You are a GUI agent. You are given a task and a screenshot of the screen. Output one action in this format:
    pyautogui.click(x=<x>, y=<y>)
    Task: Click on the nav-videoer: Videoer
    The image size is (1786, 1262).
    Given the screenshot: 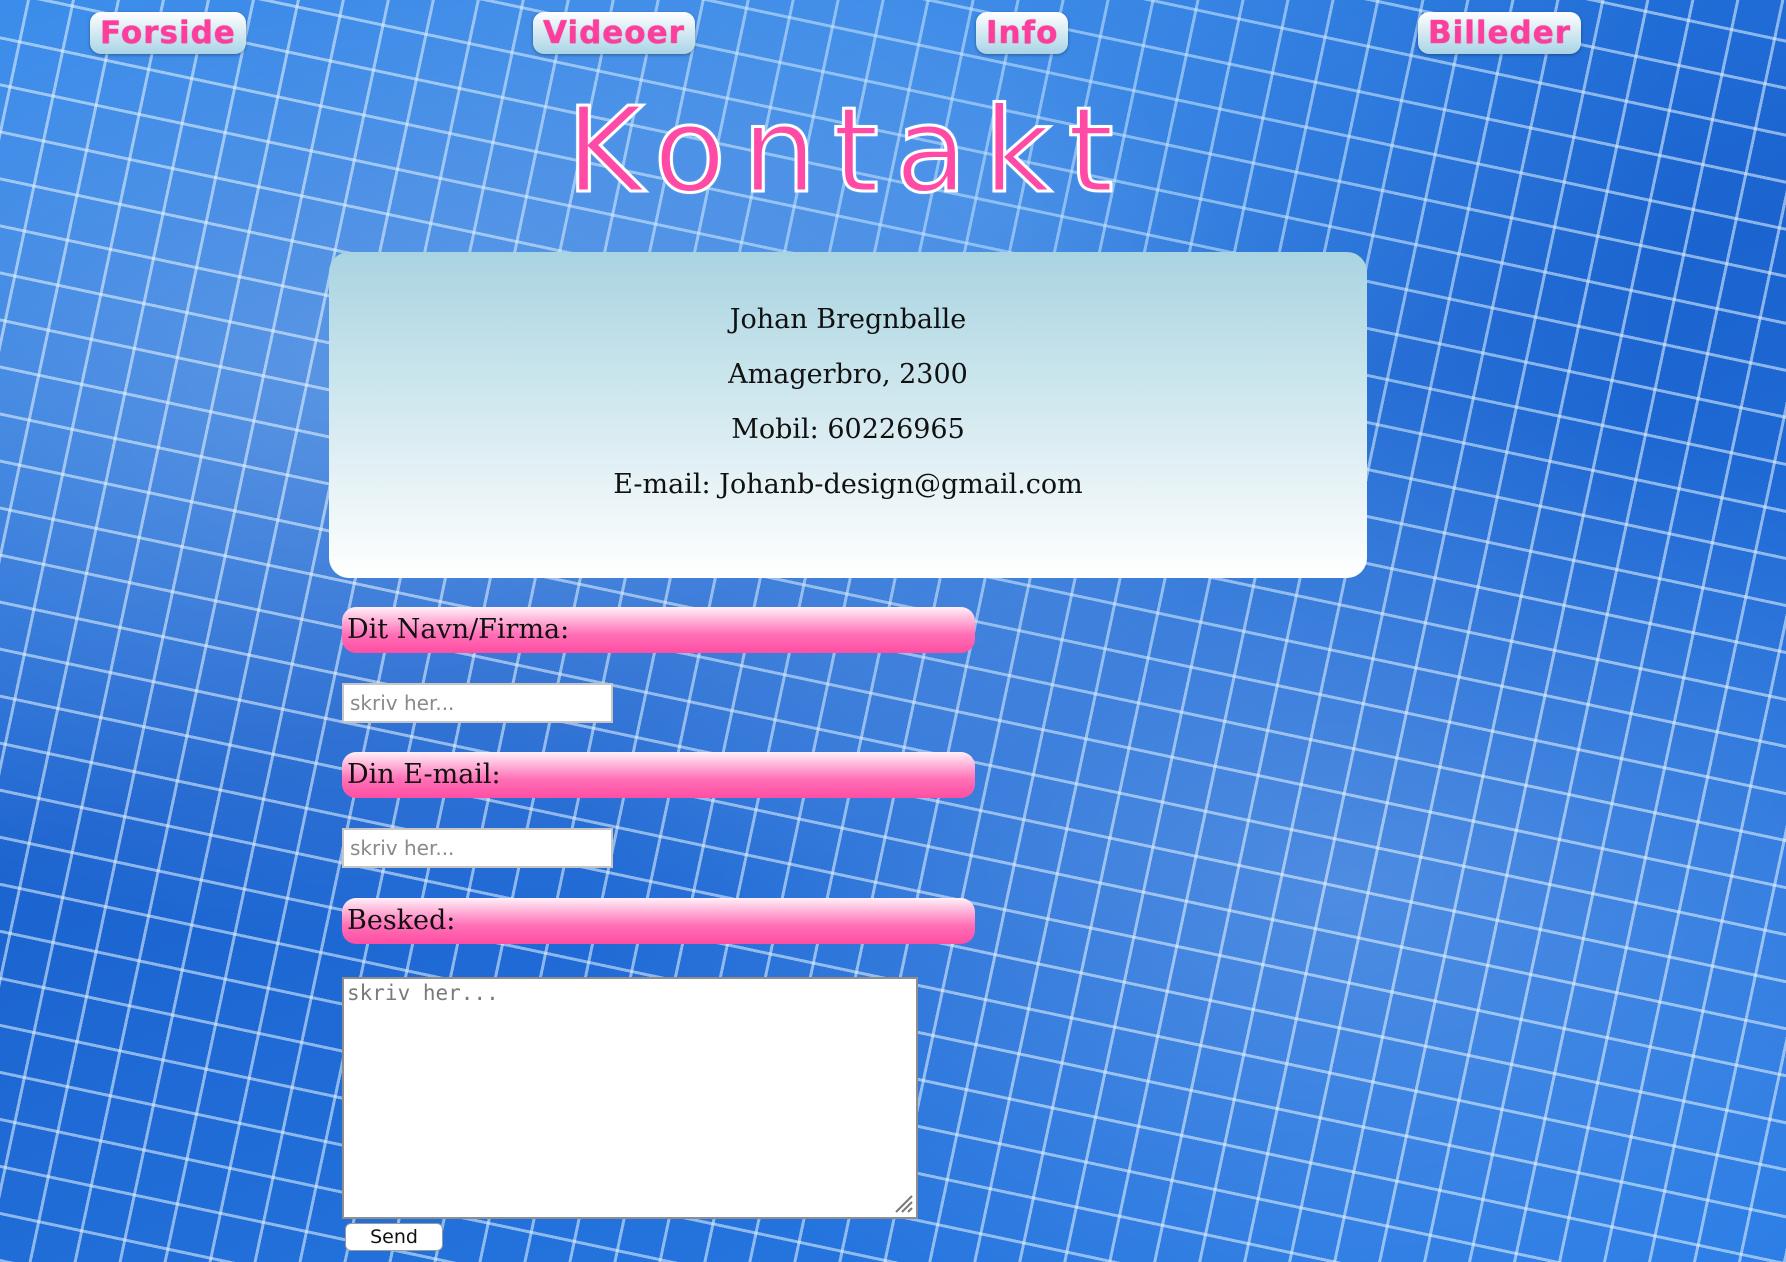 What is the action you would take?
    pyautogui.click(x=614, y=33)
    